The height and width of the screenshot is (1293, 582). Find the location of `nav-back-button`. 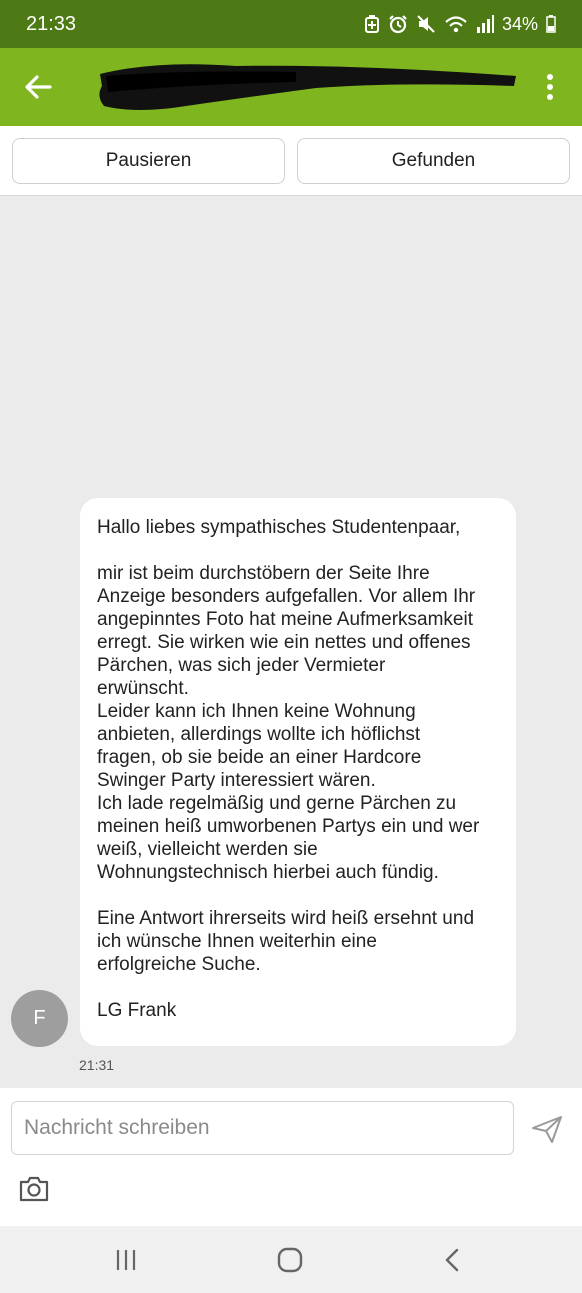

nav-back-button is located at coordinates (452, 1260).